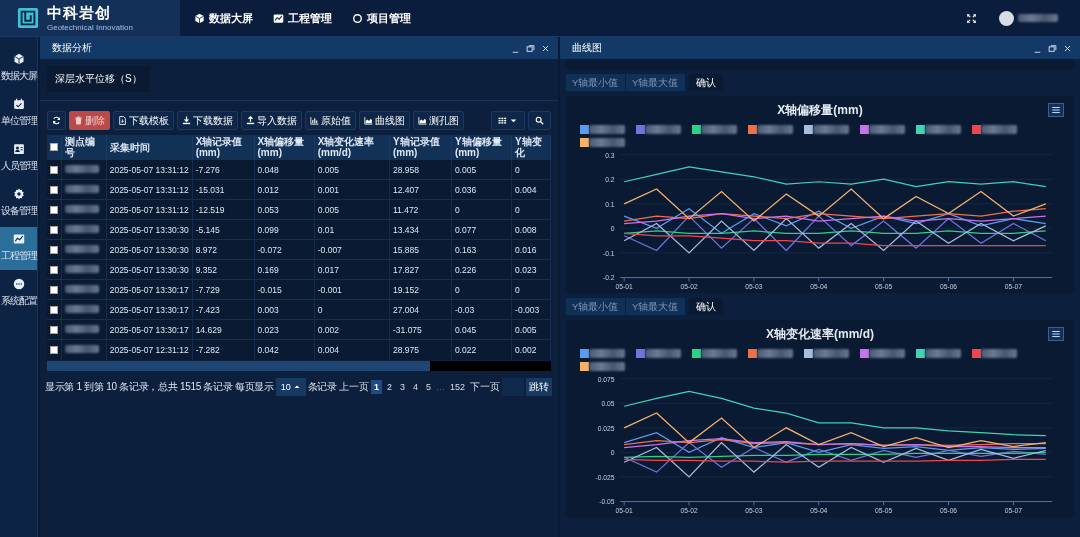  I want to click on table-cell: 28.975, so click(406, 349).